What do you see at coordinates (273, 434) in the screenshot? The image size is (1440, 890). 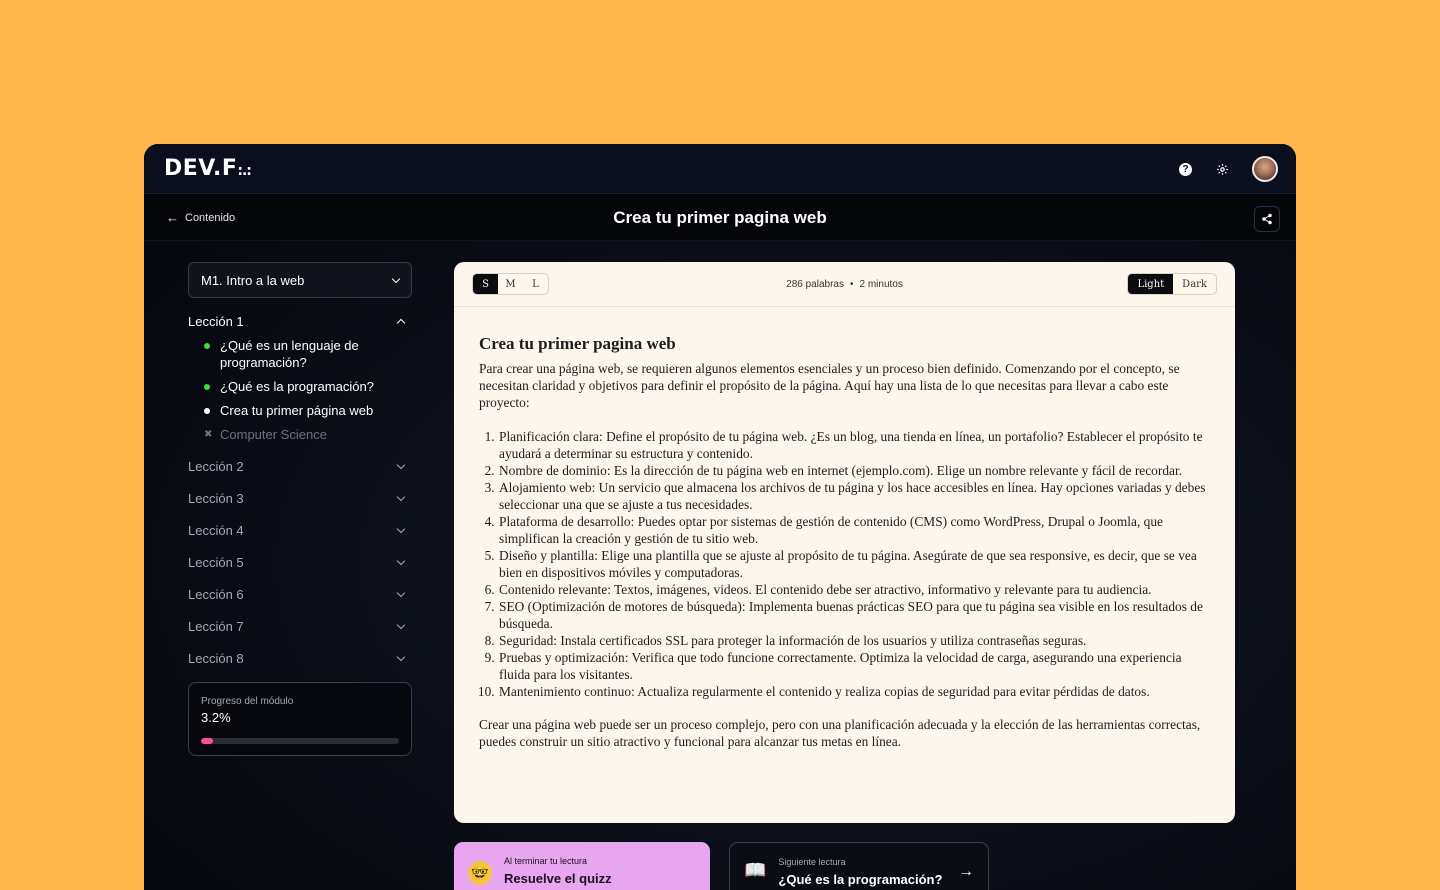 I see `lesson-item-label: Computer Science` at bounding box center [273, 434].